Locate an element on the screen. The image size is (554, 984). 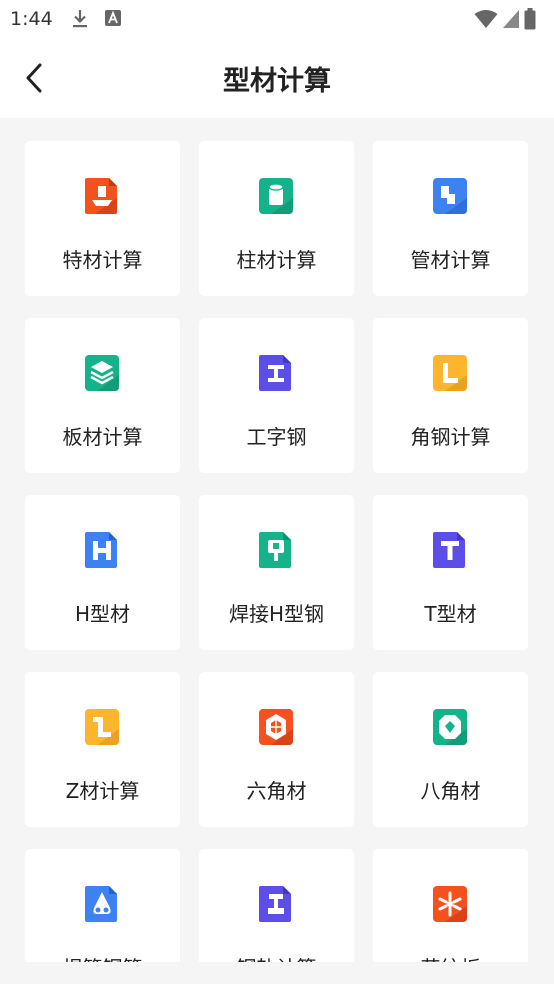
bottom-spacer is located at coordinates (277, 973).